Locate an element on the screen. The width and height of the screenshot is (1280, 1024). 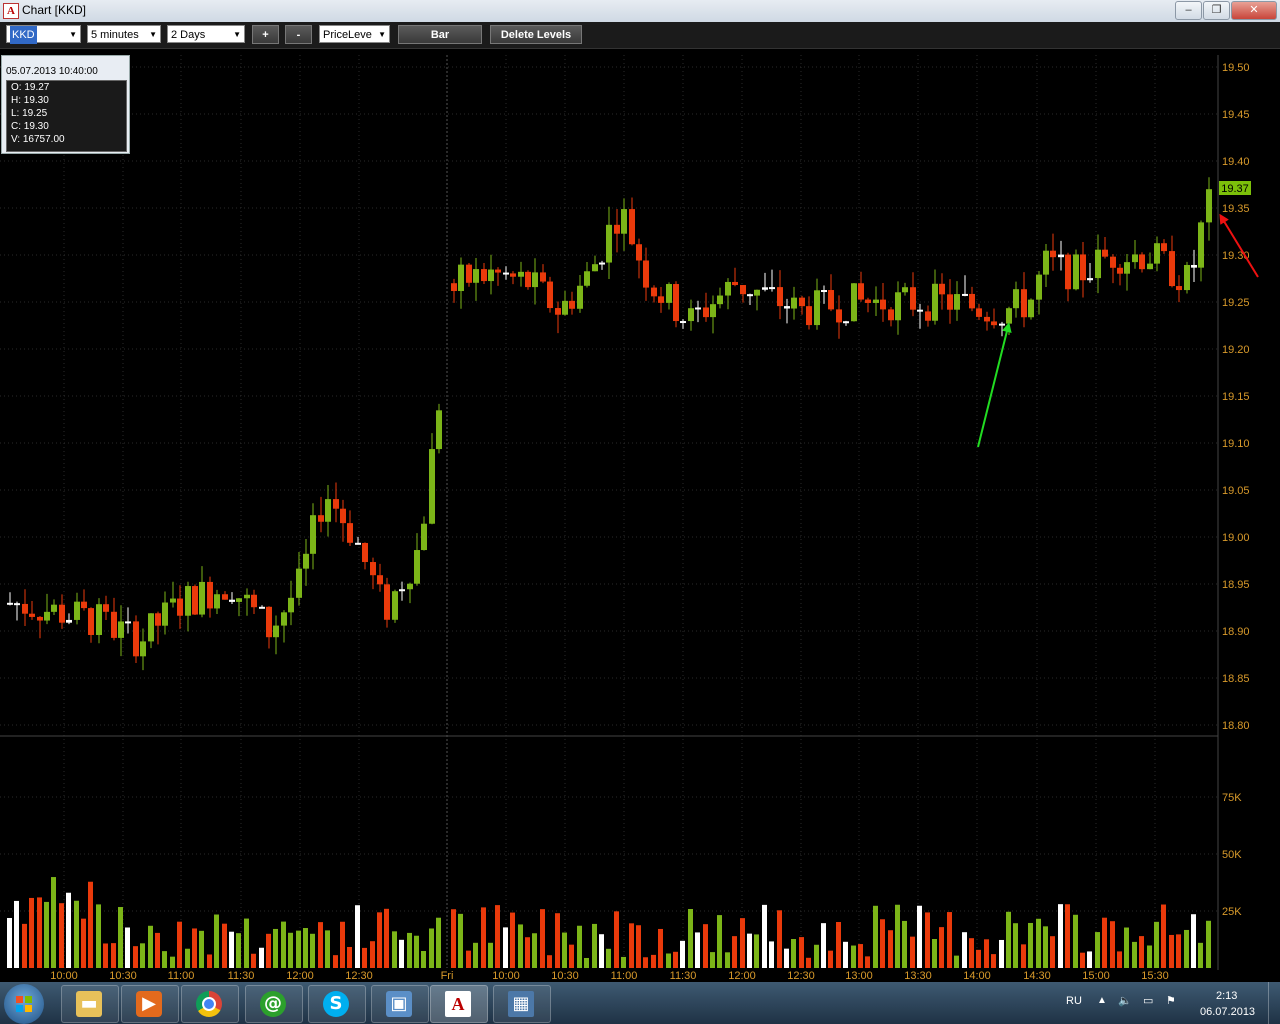
zoom-in-button: + is located at coordinates (265, 34).